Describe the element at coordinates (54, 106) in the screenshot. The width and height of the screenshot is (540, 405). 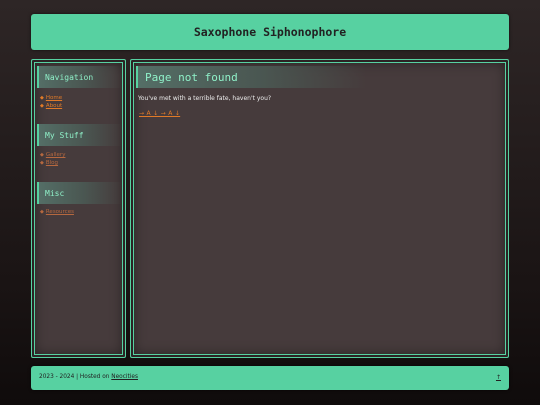
I see `sidebar-item-label: About` at that location.